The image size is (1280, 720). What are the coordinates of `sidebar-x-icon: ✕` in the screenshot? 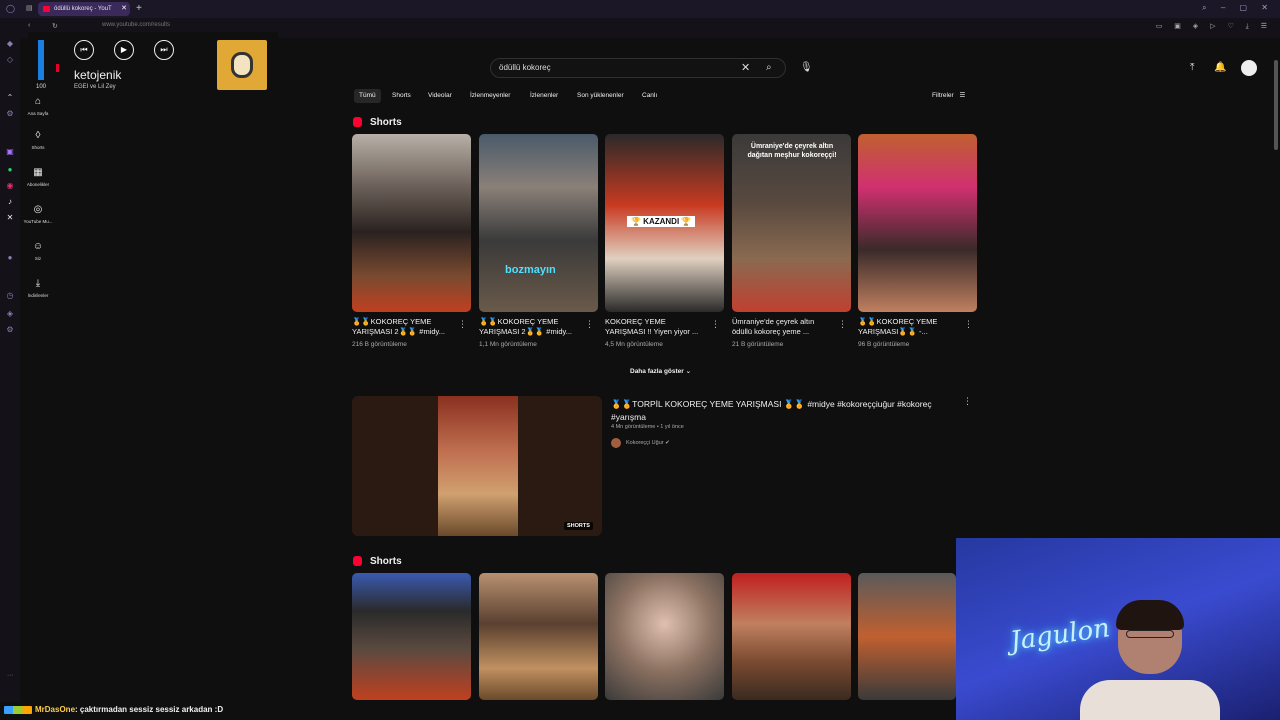 It's located at (10, 218).